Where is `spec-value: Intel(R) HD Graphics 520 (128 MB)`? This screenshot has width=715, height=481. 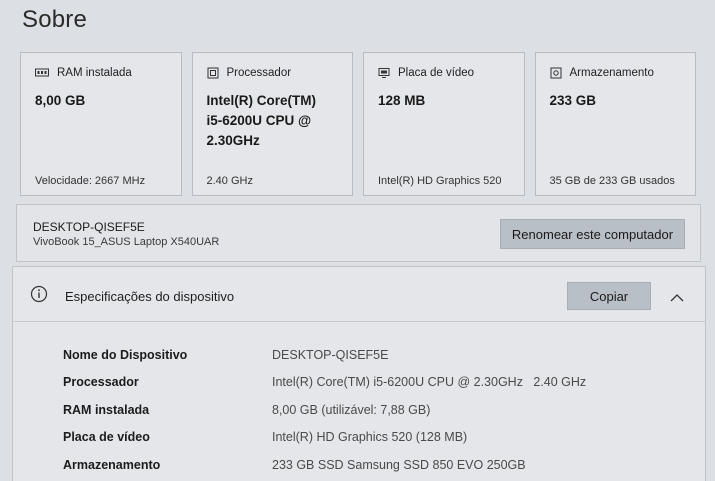
spec-value: Intel(R) HD Graphics 520 (128 MB) is located at coordinates (370, 437).